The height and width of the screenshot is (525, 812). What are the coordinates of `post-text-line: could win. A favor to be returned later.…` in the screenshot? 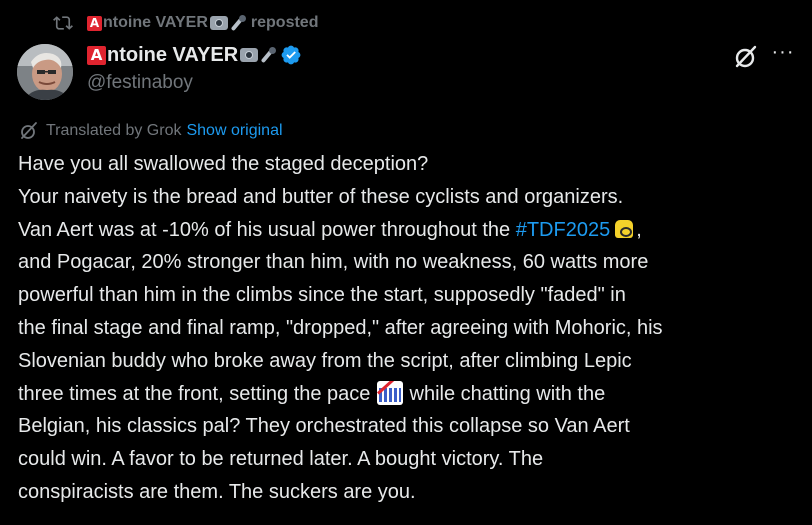 It's located at (281, 459).